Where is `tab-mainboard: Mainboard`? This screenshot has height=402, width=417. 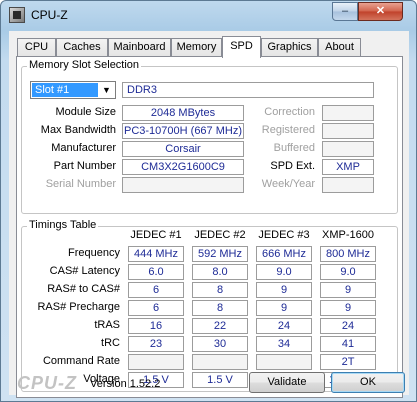 tab-mainboard: Mainboard is located at coordinates (139, 47).